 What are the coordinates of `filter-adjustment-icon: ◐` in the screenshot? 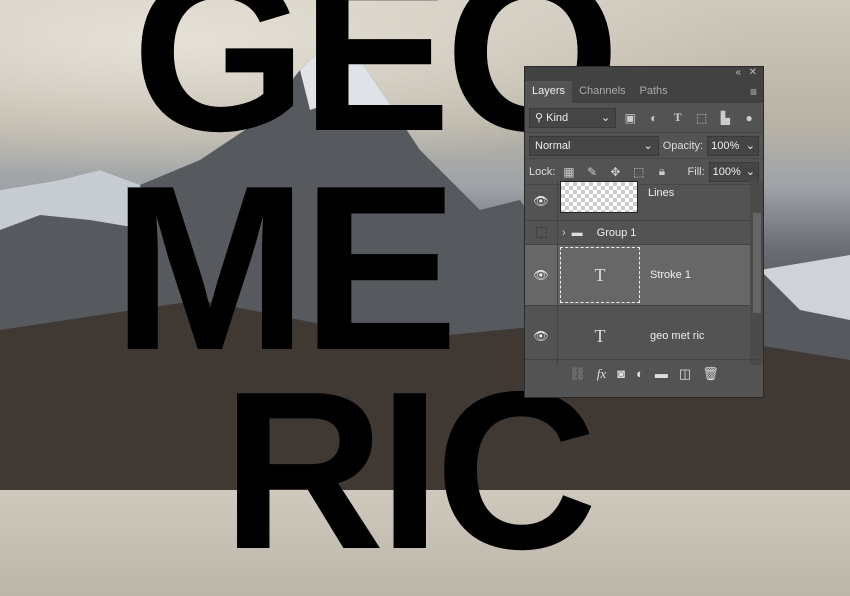 It's located at (654, 118).